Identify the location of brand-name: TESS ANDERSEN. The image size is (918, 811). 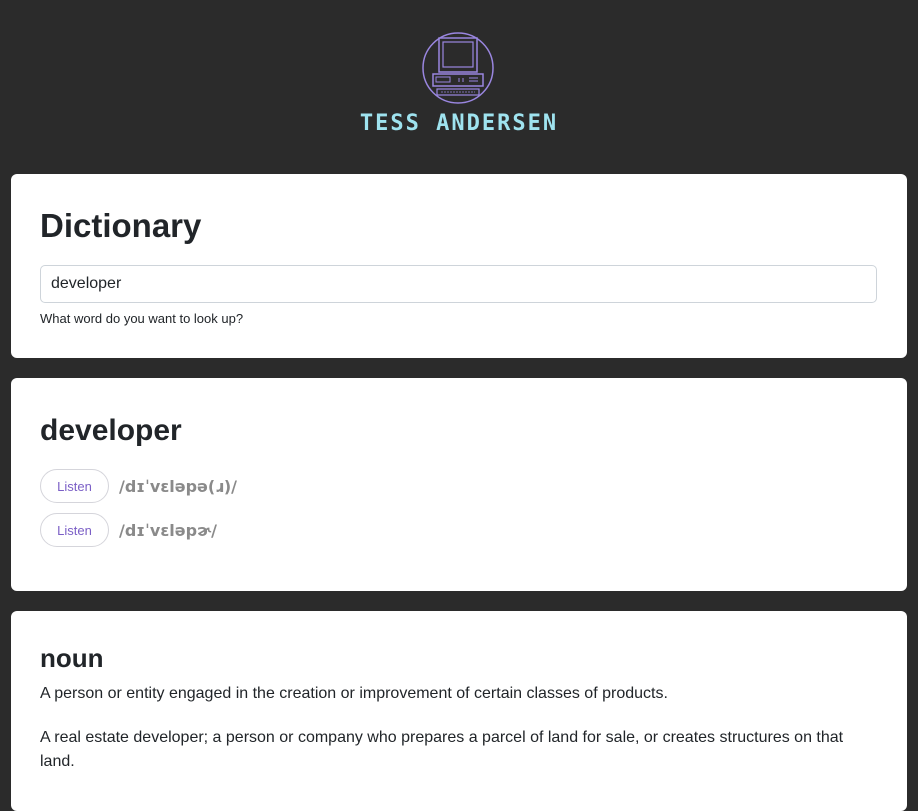
(459, 123).